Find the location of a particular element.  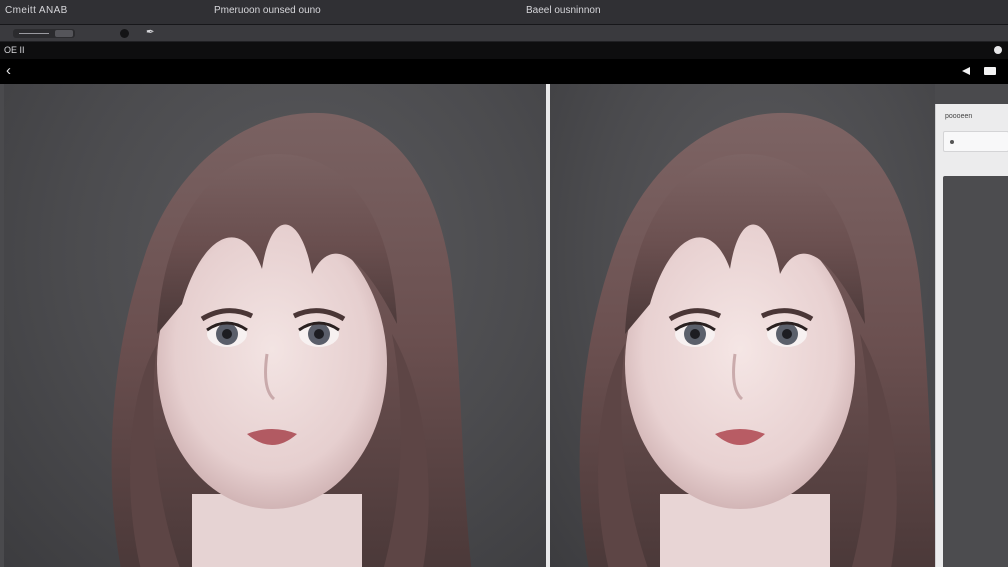

mode-label: OE II is located at coordinates (14, 50).